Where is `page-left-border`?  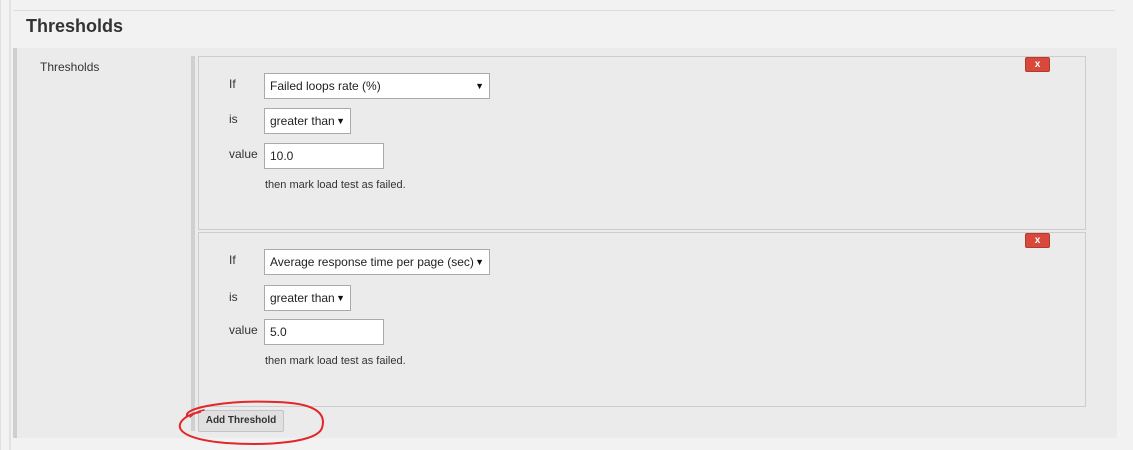
page-left-border is located at coordinates (10, 225).